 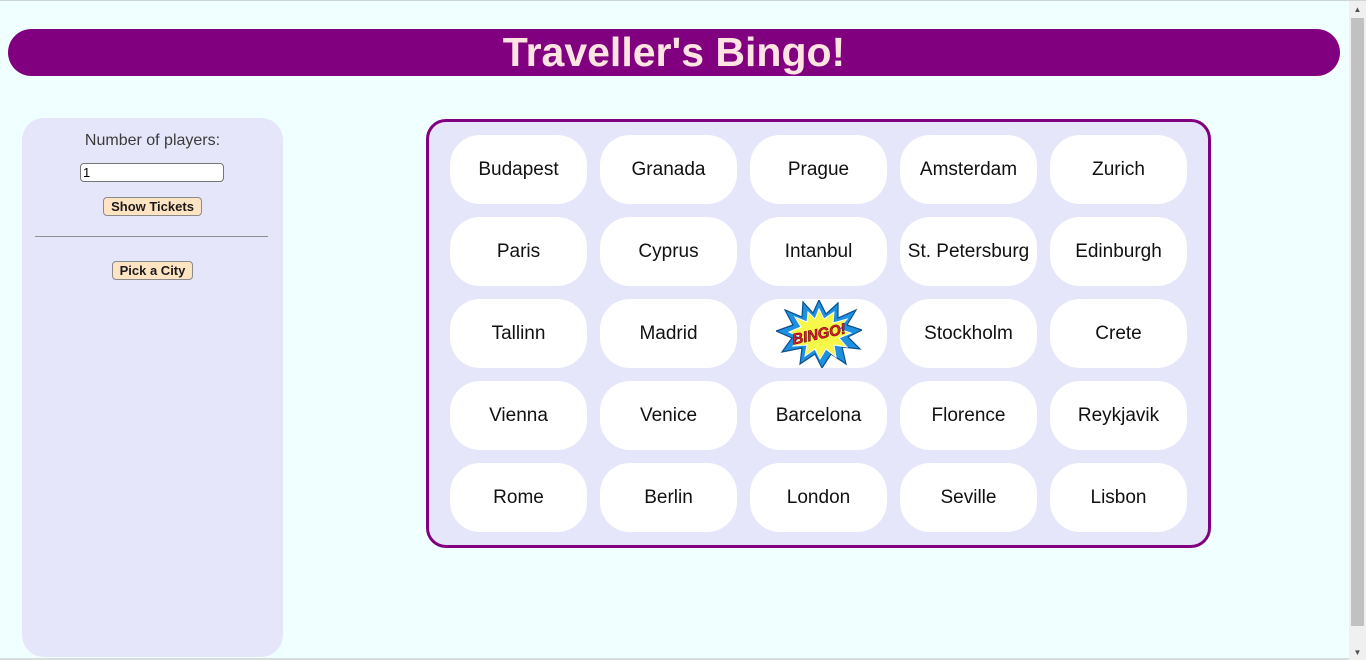 I want to click on city-cell-london: London, so click(x=818, y=497).